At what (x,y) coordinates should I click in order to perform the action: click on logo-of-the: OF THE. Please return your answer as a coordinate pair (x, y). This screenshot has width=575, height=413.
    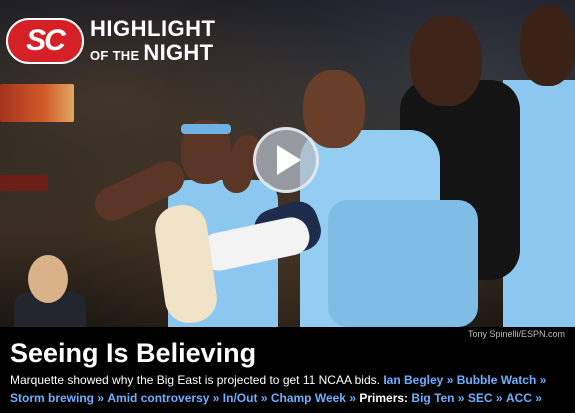
    Looking at the image, I should click on (115, 55).